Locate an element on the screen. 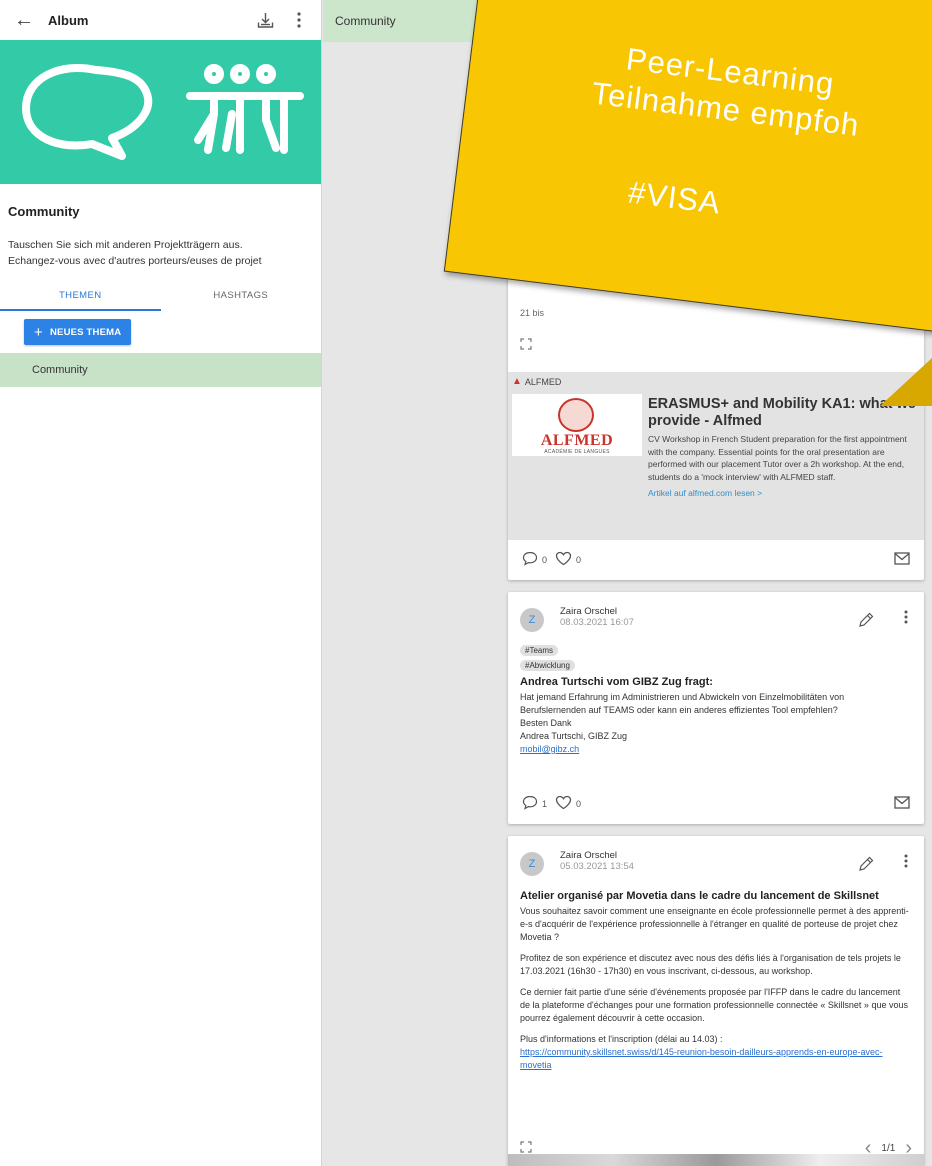 The height and width of the screenshot is (1166, 932). card-footer: 0 0 is located at coordinates (716, 560).